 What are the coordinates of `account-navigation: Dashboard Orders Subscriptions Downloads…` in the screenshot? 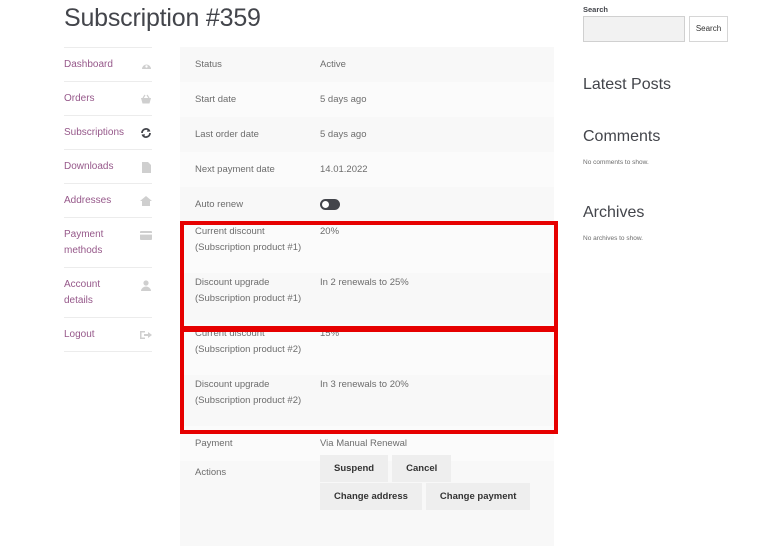 It's located at (108, 199).